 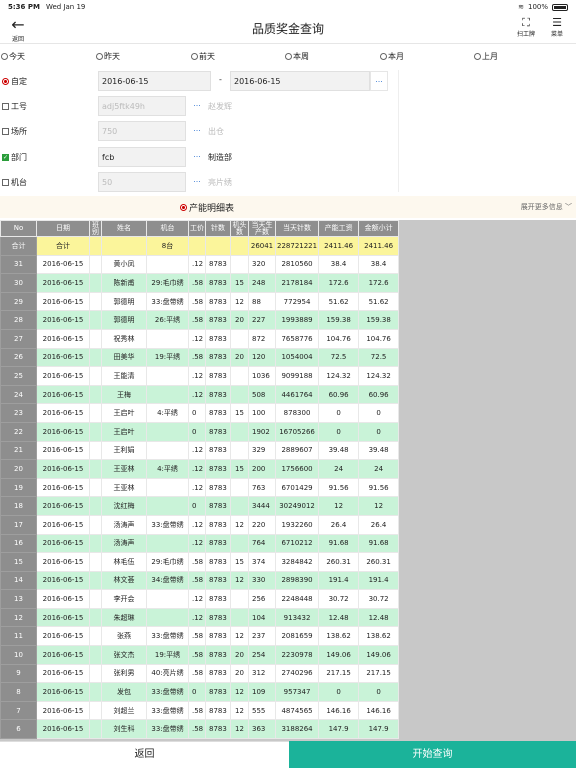 I want to click on expand-more-button: 展开更多信息 ﹀, so click(x=546, y=207).